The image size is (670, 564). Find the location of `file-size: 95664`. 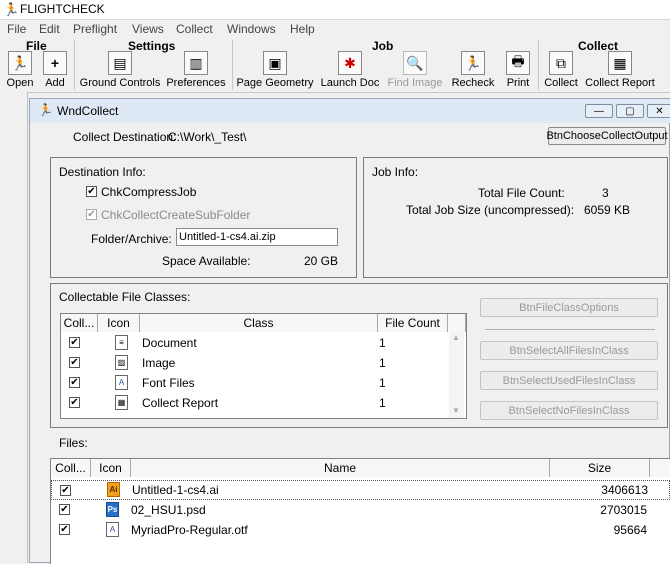

file-size: 95664 is located at coordinates (630, 530).